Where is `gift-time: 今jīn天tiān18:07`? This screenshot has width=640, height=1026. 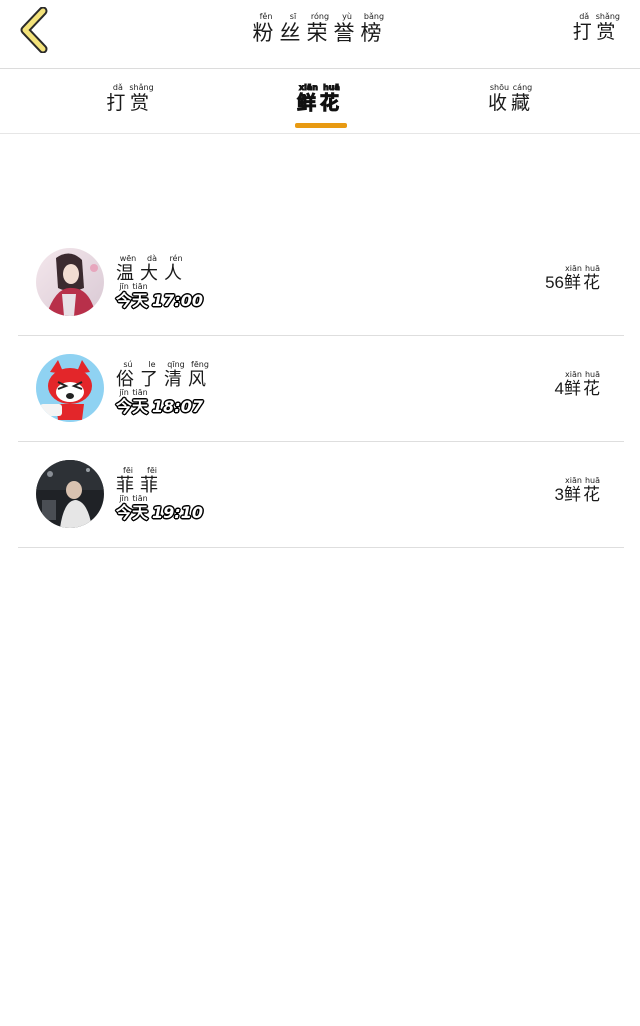
gift-time: 今jīn天tiān18:07 is located at coordinates (159, 402).